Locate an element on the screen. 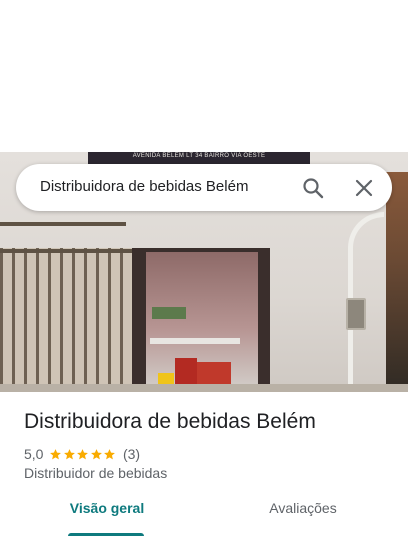 The height and width of the screenshot is (544, 408). storefront-sign-text: AVENIDA BELEM LT 34 BAIRRO VIA OESTE is located at coordinates (199, 156).